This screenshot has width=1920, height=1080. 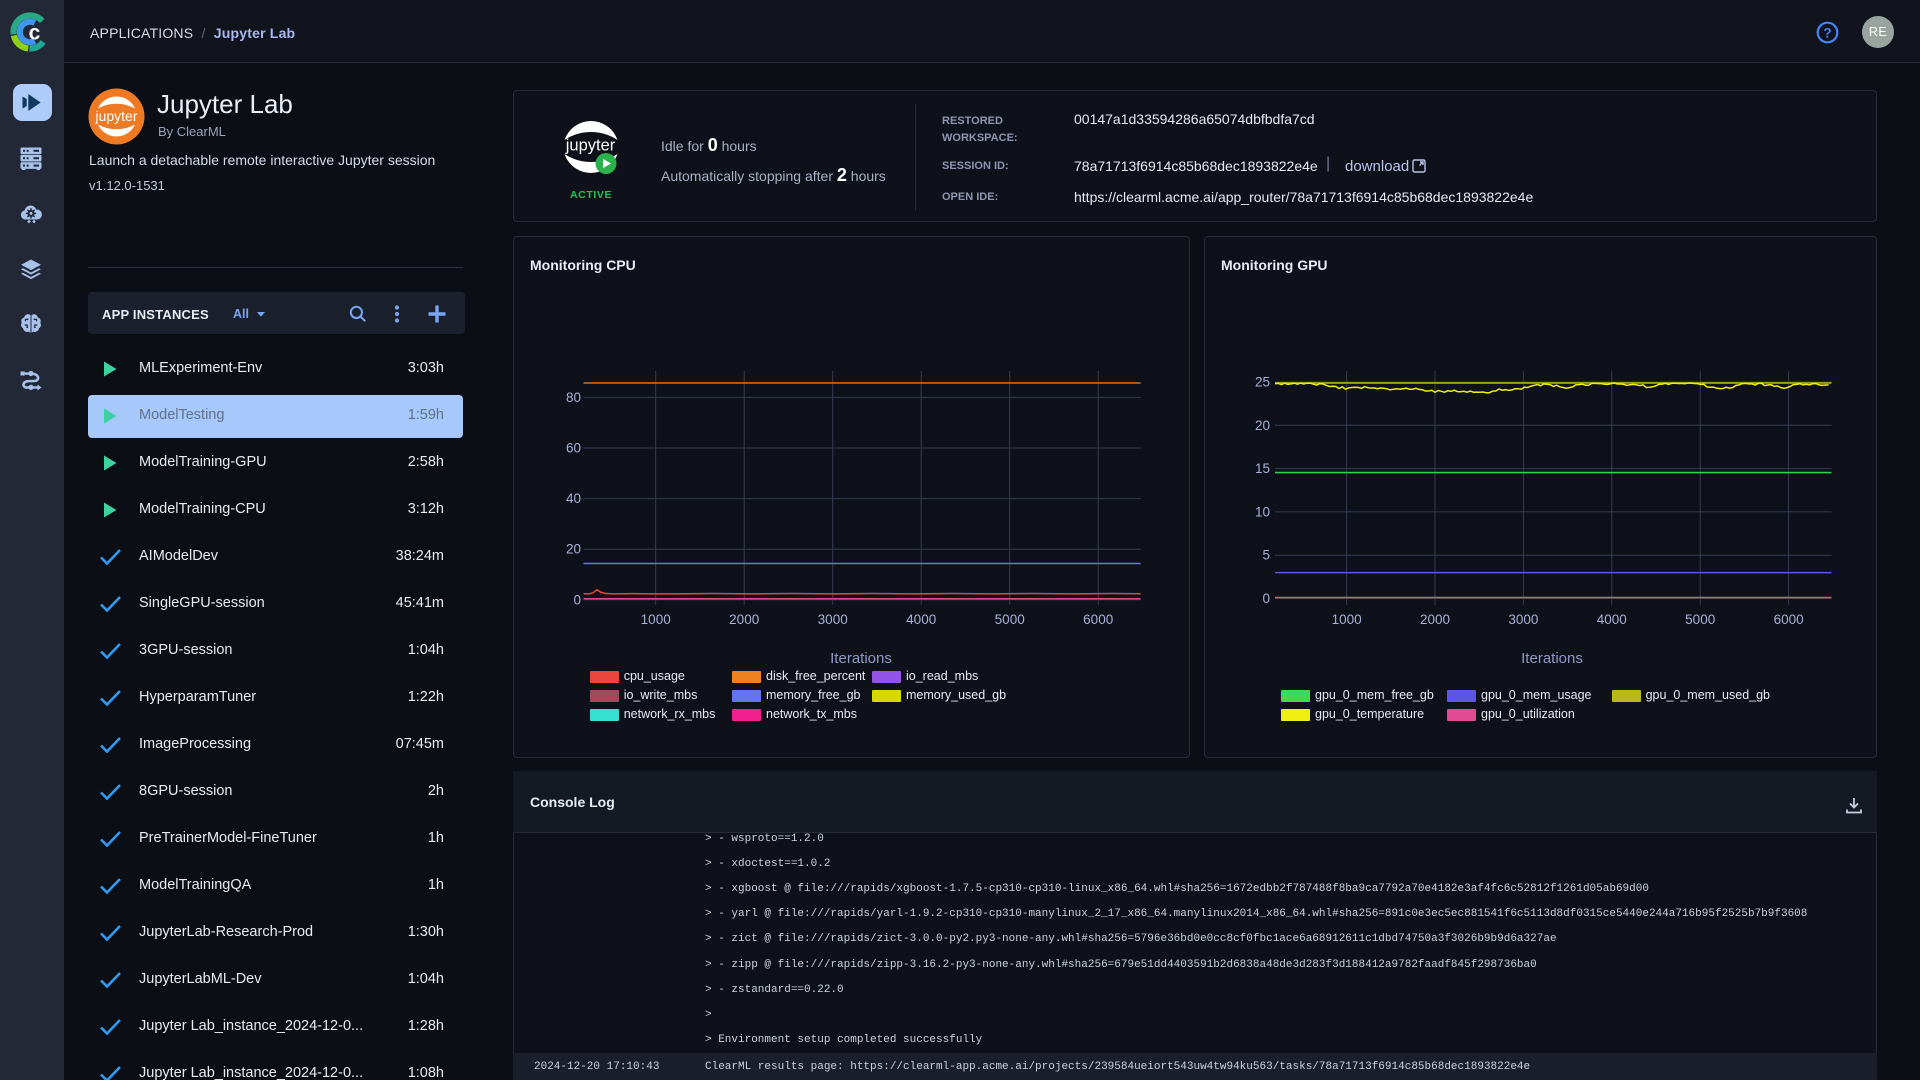 What do you see at coordinates (1262, 511) in the screenshot?
I see `svg-text: 10` at bounding box center [1262, 511].